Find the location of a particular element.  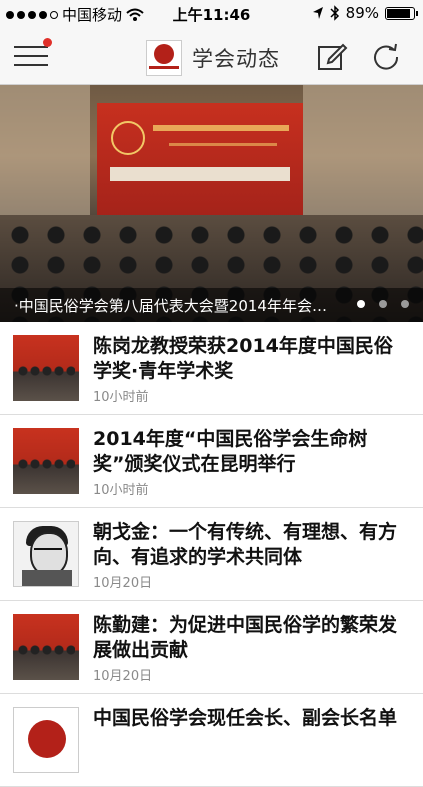

news-title: 2014年度“中国民俗学会生命树奖”颁奖仪式在昆明举行 is located at coordinates (230, 451).